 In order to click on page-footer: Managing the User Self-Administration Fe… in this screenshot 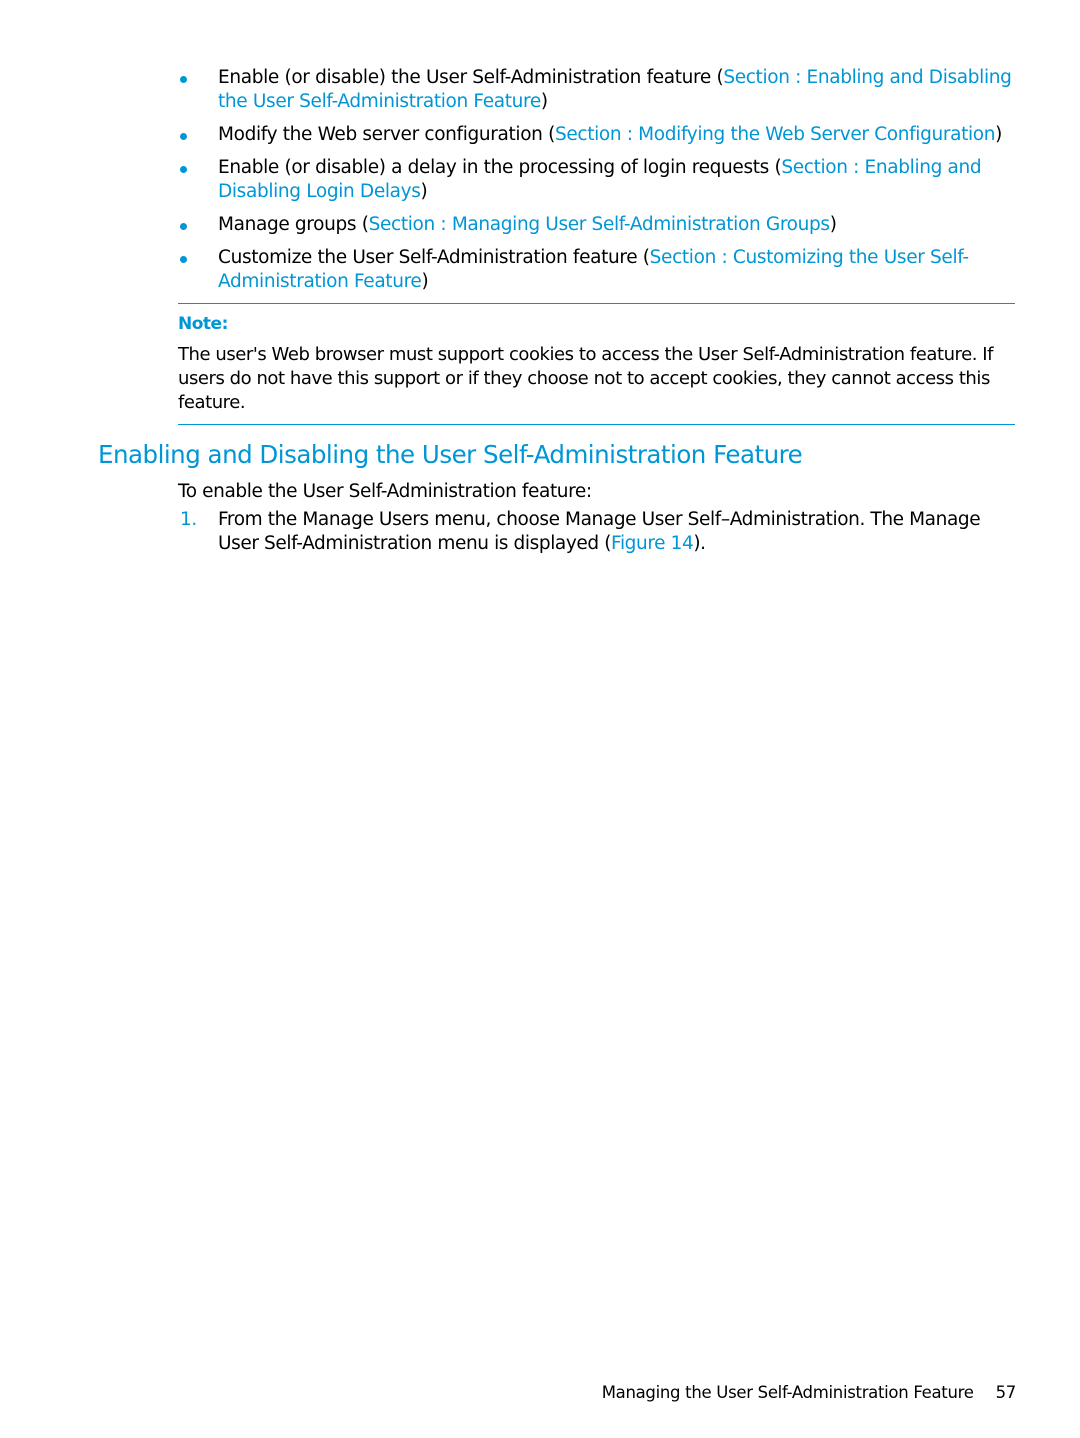, I will do `click(809, 1392)`.